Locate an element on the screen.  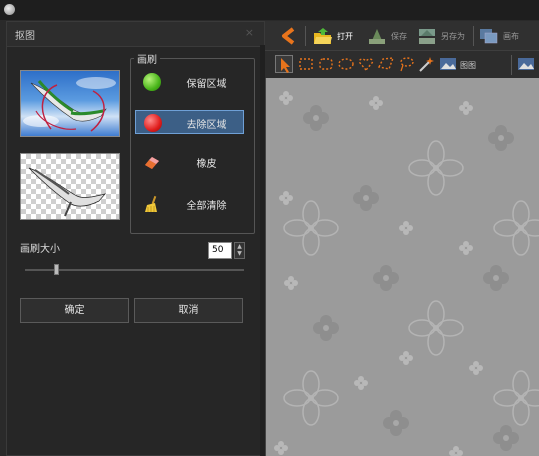
picture-icon is located at coordinates (526, 64).